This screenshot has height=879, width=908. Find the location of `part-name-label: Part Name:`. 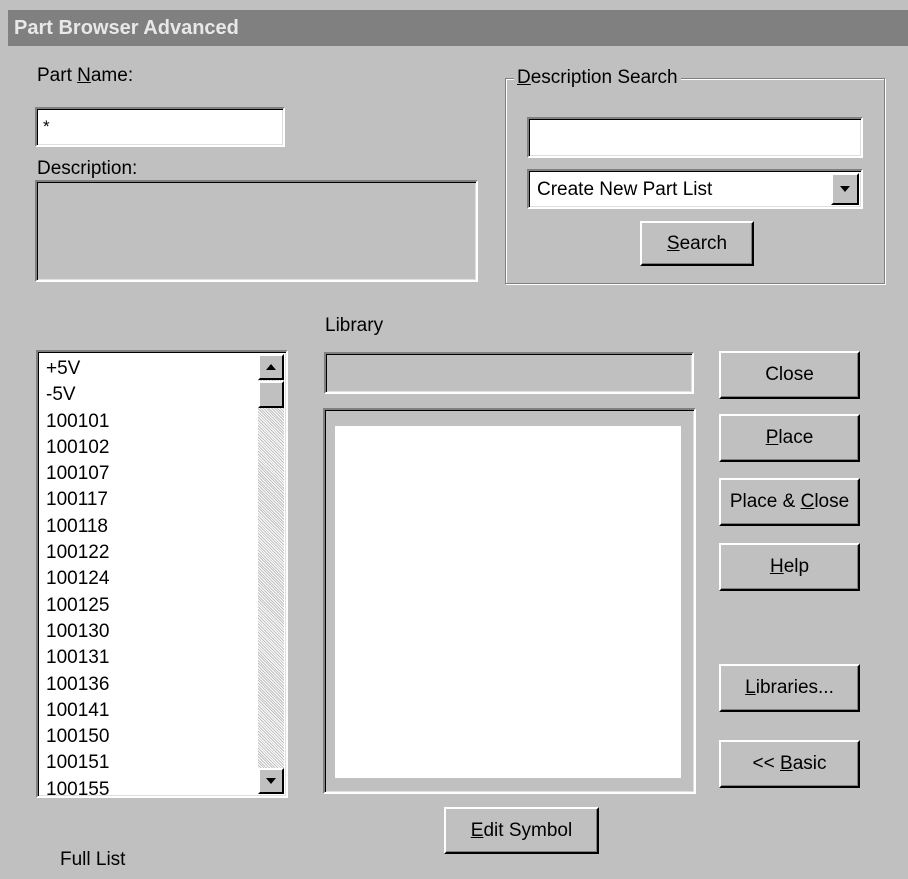

part-name-label: Part Name: is located at coordinates (85, 75).